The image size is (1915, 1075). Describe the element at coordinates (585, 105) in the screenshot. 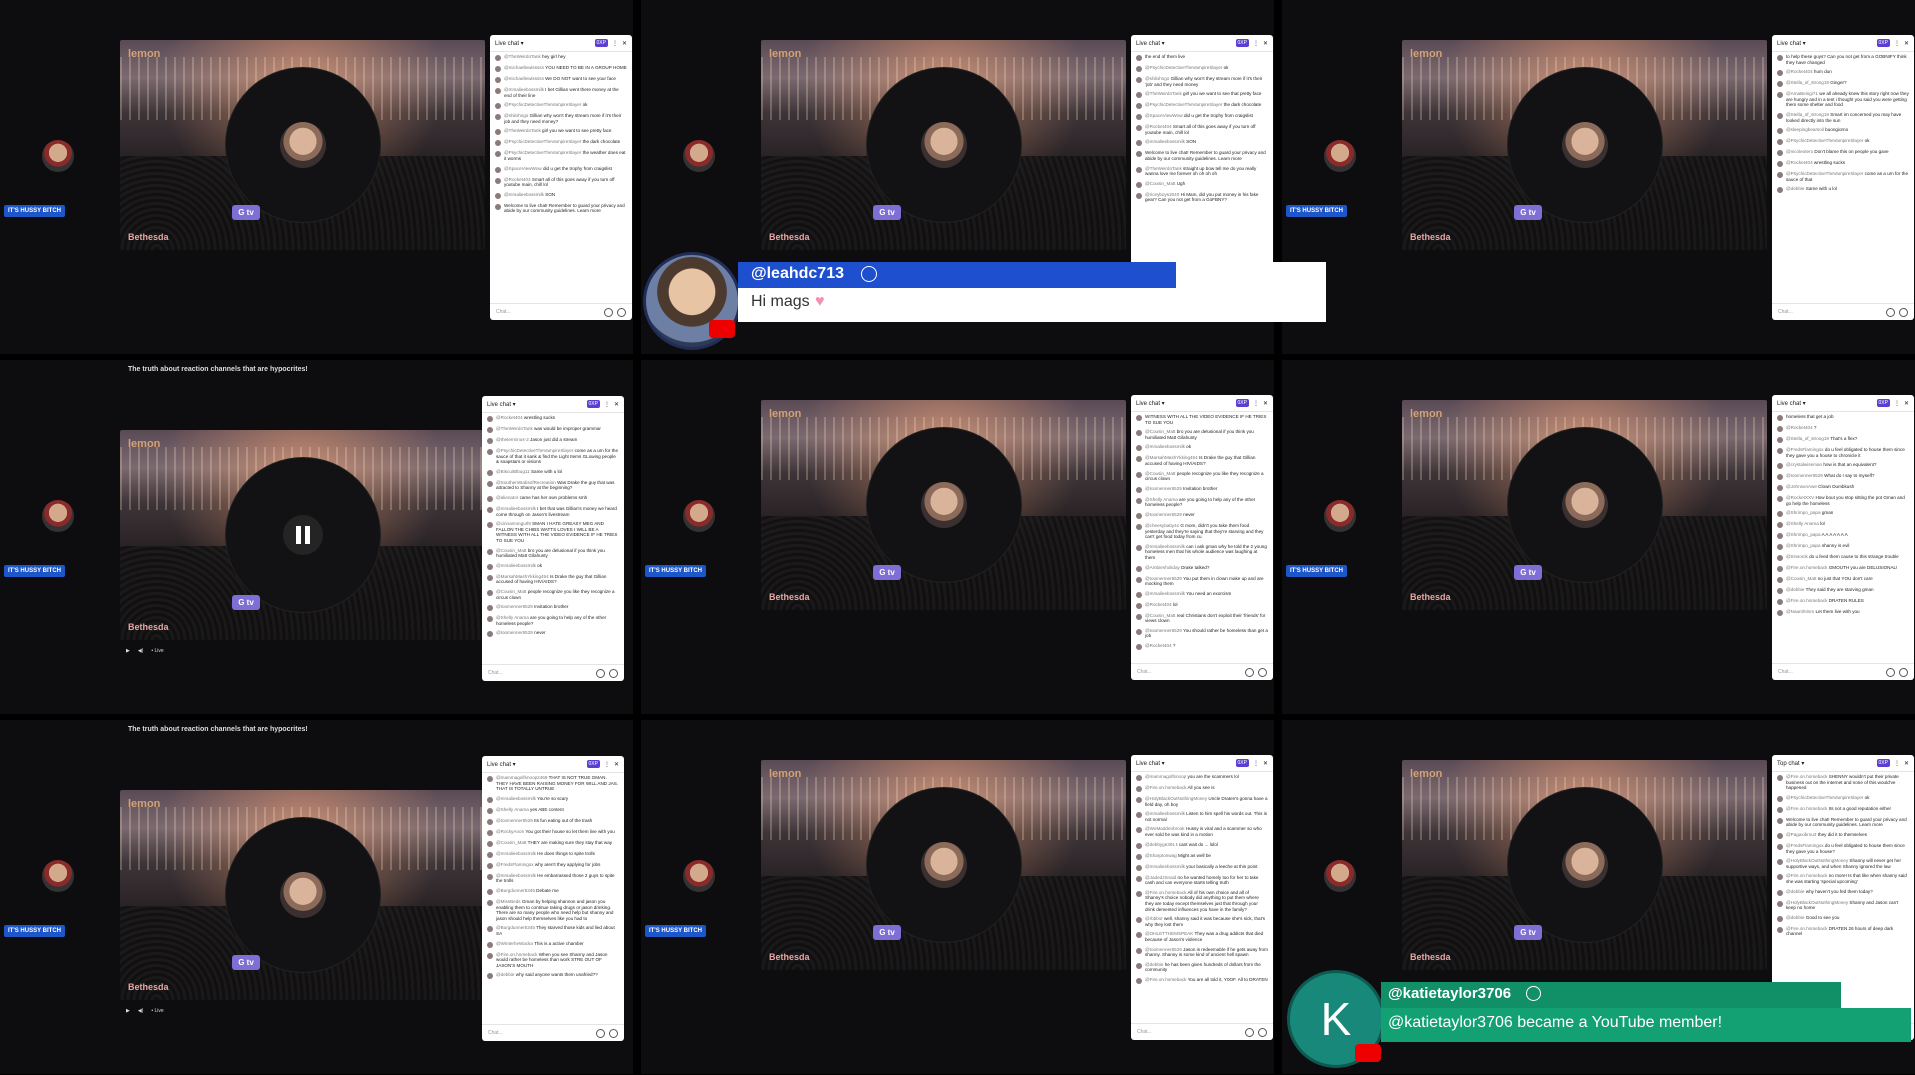

I see `chat-text: ok` at that location.